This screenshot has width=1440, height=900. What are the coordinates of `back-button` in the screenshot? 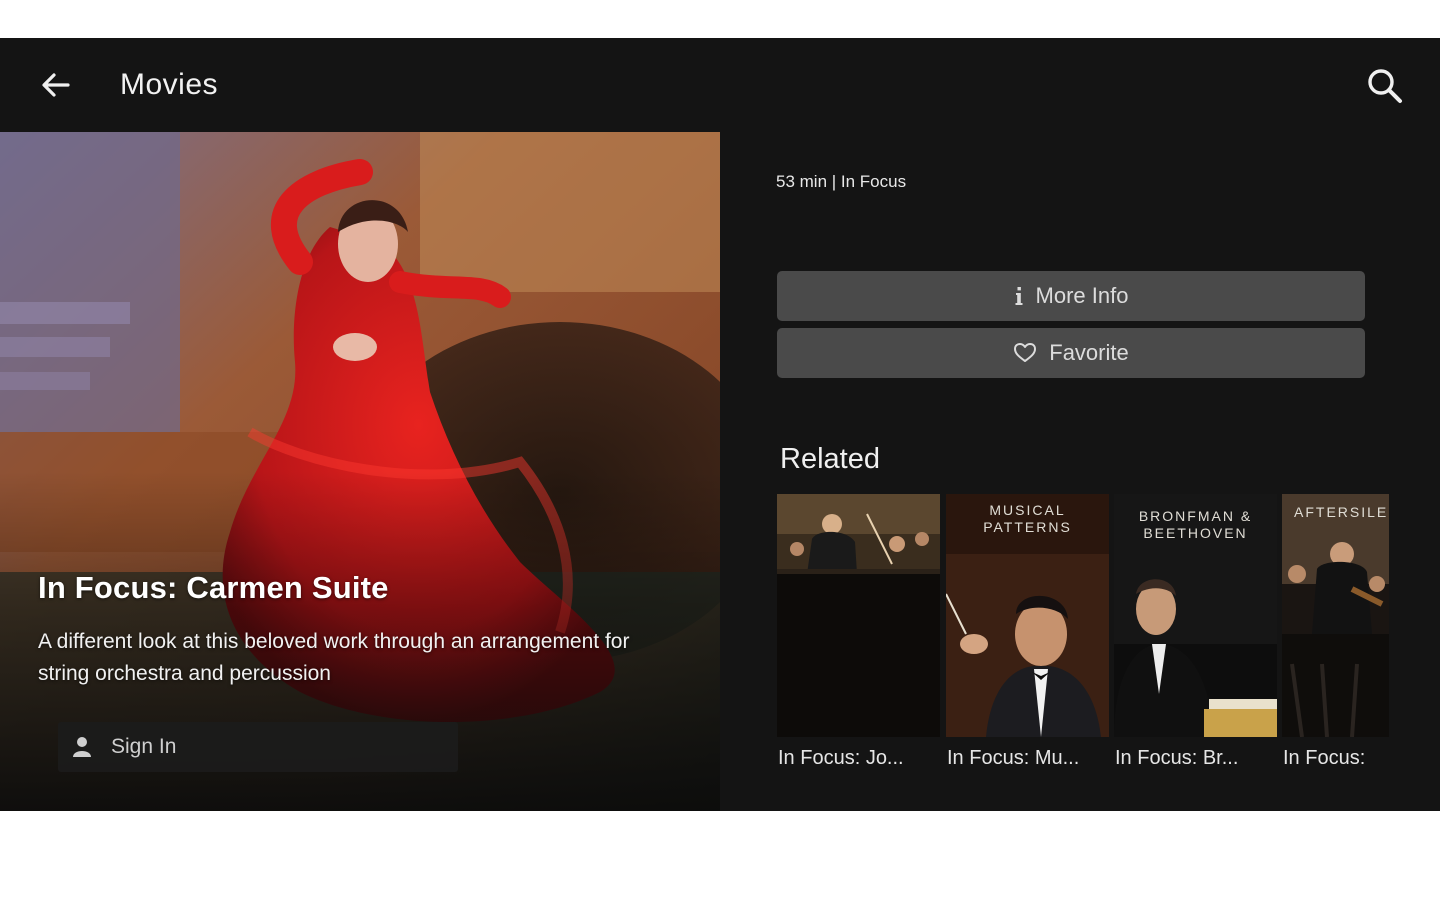 It's located at (55, 85).